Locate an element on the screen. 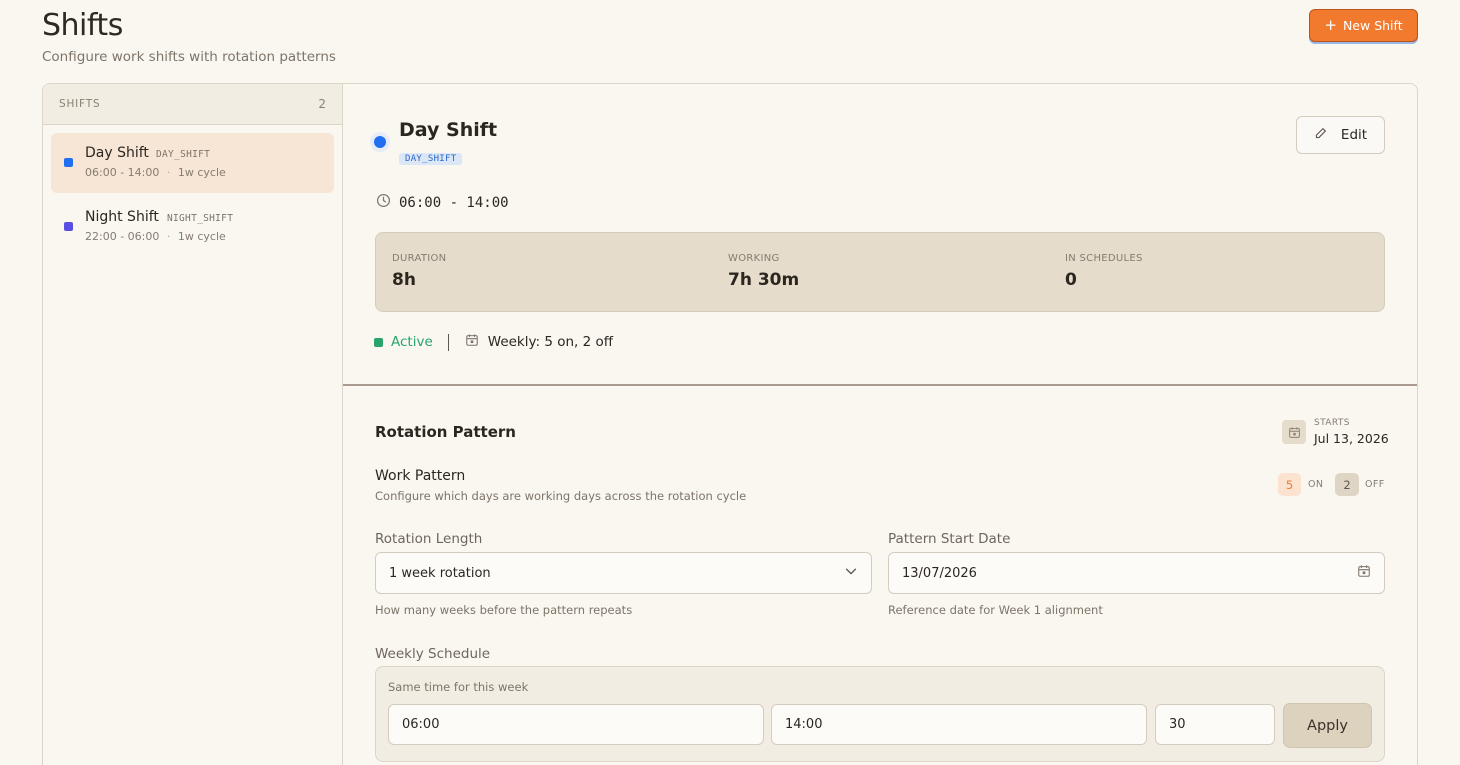 The image size is (1460, 765). shift-code: DAY_SHIFT is located at coordinates (183, 154).